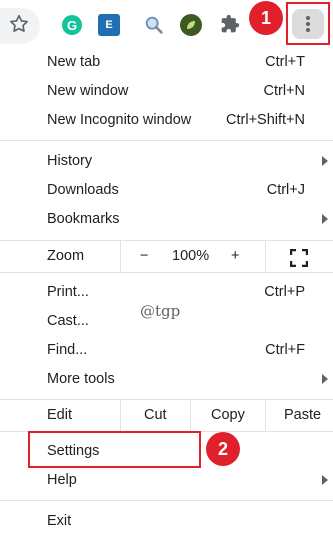 The width and height of the screenshot is (333, 540). Describe the element at coordinates (144, 256) in the screenshot. I see `zoom-out-button: −` at that location.